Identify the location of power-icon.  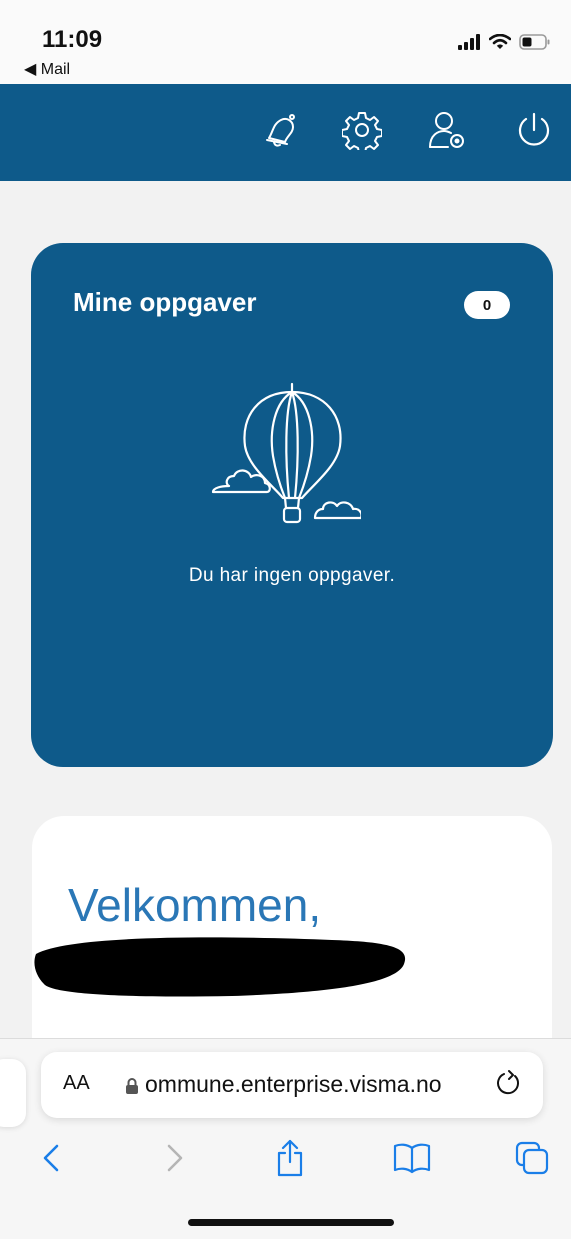
(534, 129).